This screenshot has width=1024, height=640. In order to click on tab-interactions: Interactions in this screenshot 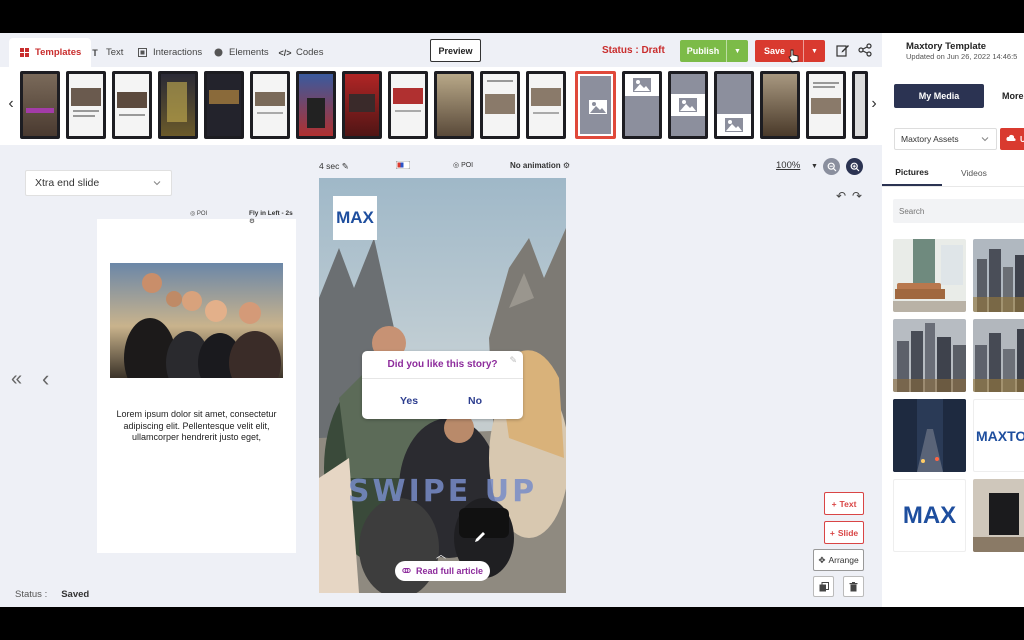, I will do `click(169, 52)`.